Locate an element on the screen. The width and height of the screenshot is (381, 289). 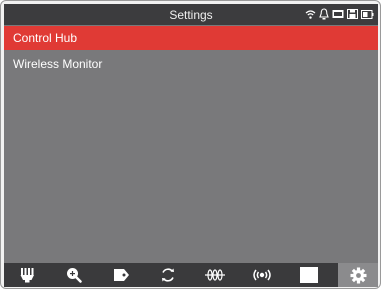
card-icon is located at coordinates (338, 14).